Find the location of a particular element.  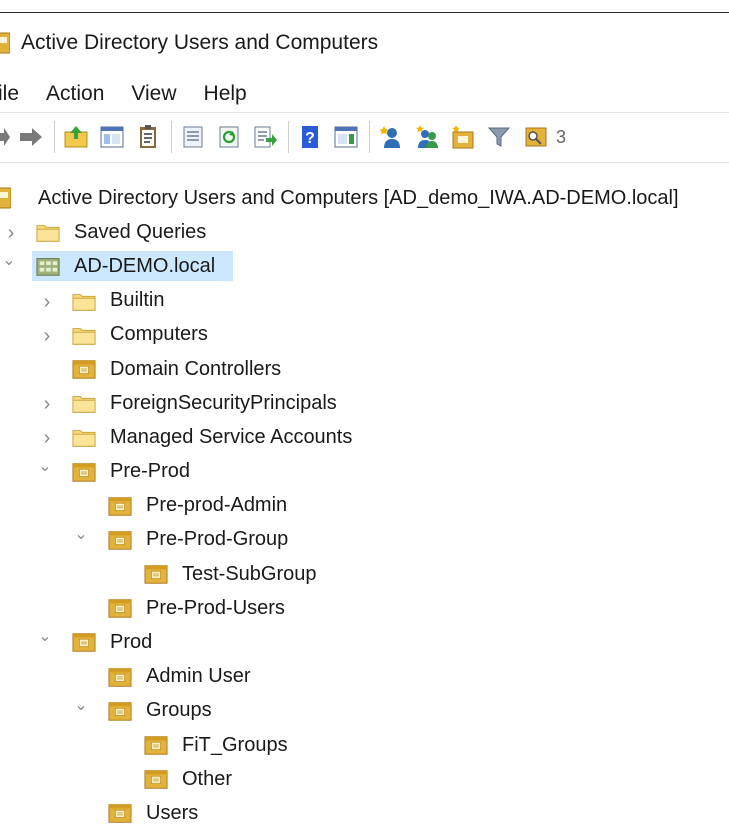

tree-node: Admin User is located at coordinates (364, 677).